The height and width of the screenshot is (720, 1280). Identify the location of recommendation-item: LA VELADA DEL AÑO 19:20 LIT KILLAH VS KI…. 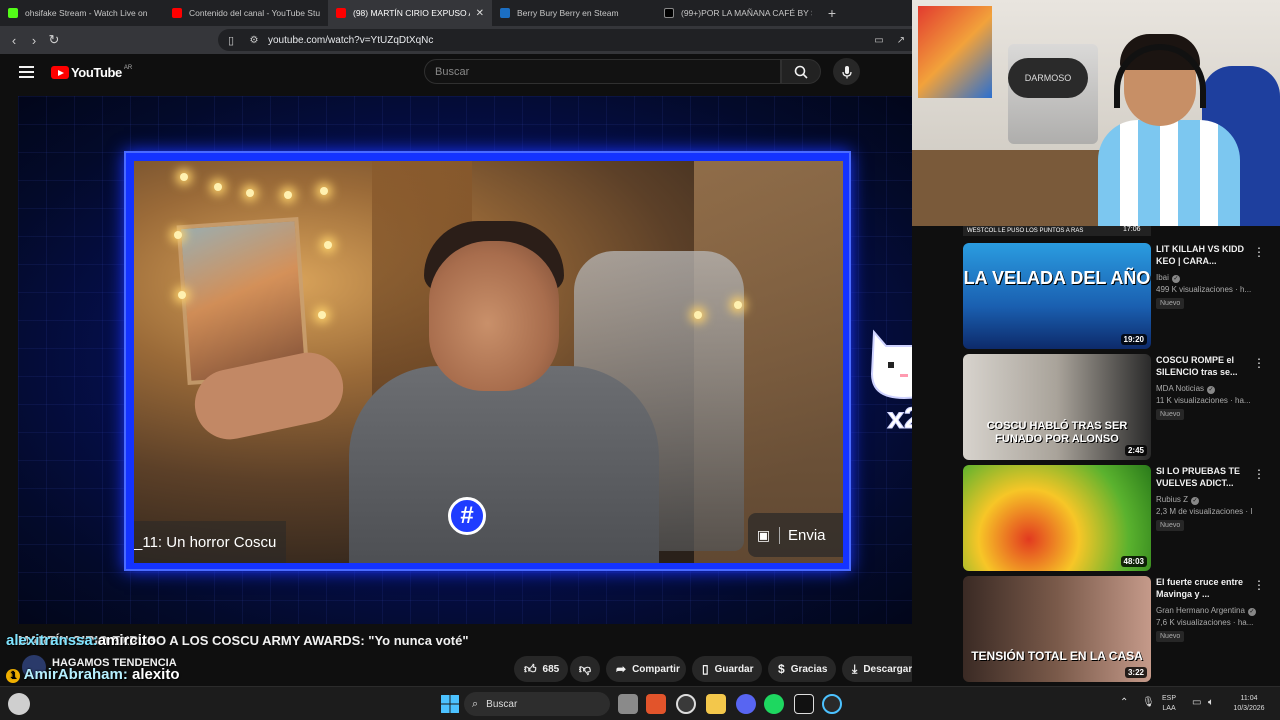
(1118, 296).